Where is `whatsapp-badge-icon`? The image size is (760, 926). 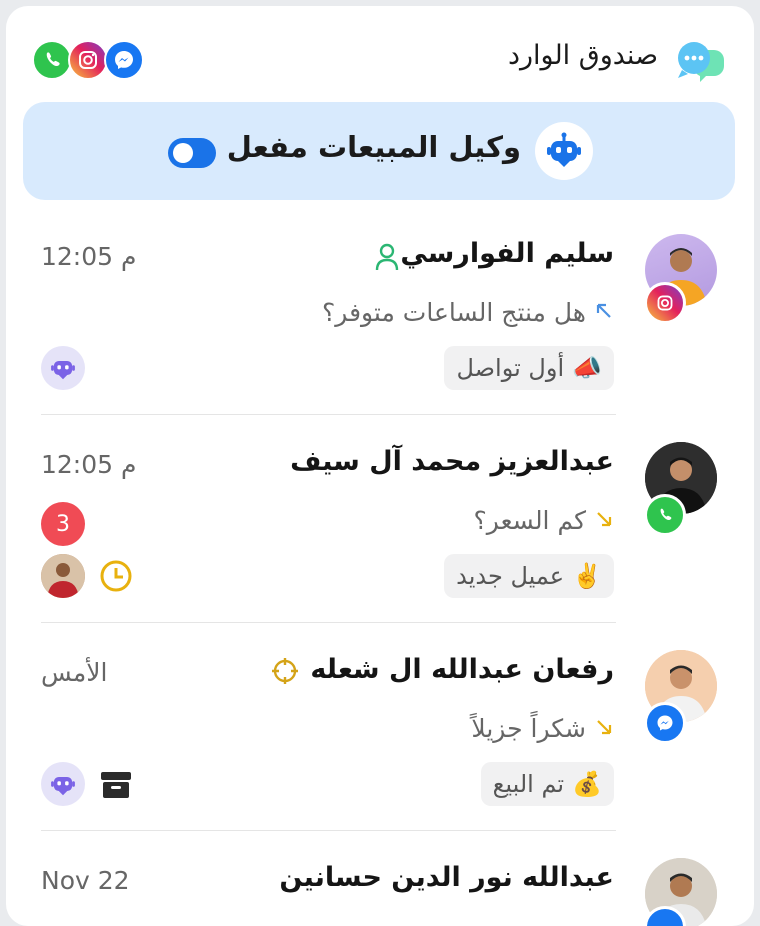
whatsapp-badge-icon is located at coordinates (665, 515).